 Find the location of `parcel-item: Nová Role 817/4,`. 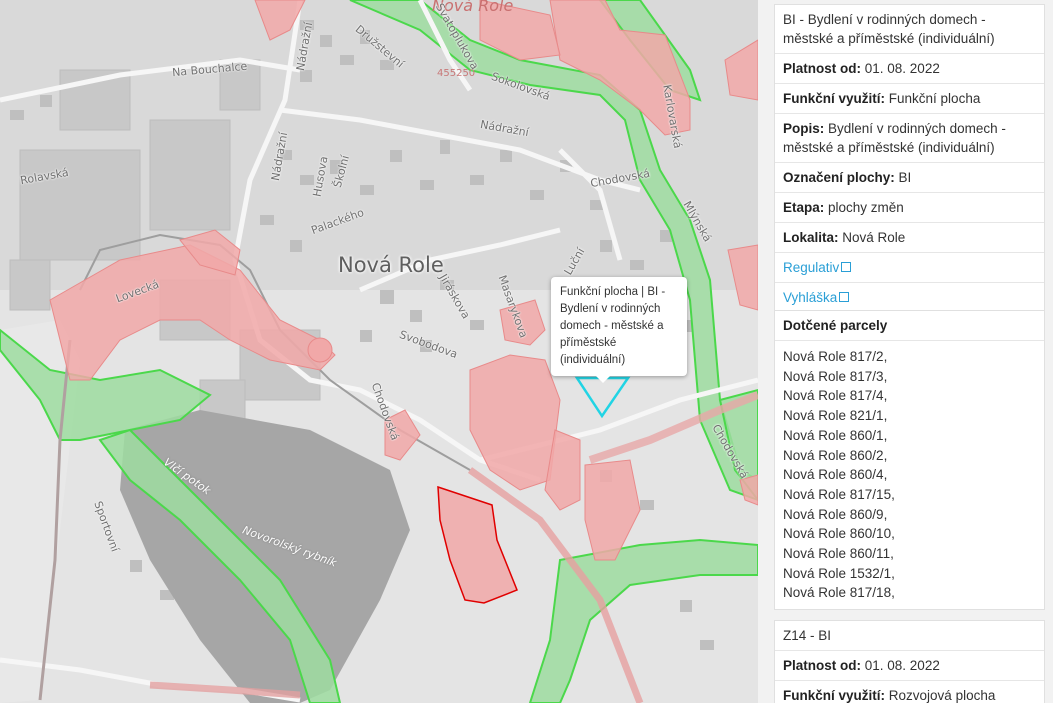

parcel-item: Nová Role 817/4, is located at coordinates (835, 396).